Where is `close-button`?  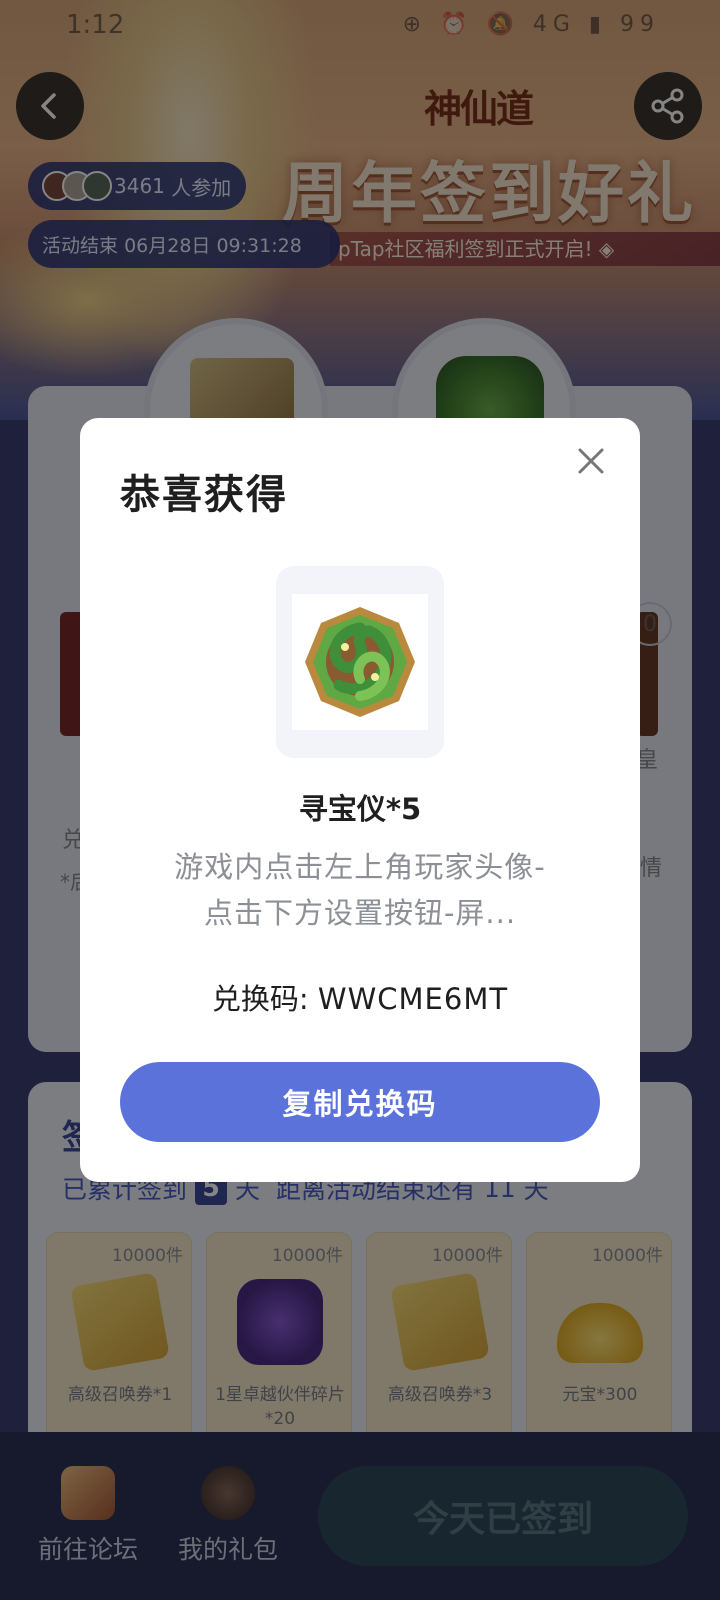
close-button is located at coordinates (591, 461).